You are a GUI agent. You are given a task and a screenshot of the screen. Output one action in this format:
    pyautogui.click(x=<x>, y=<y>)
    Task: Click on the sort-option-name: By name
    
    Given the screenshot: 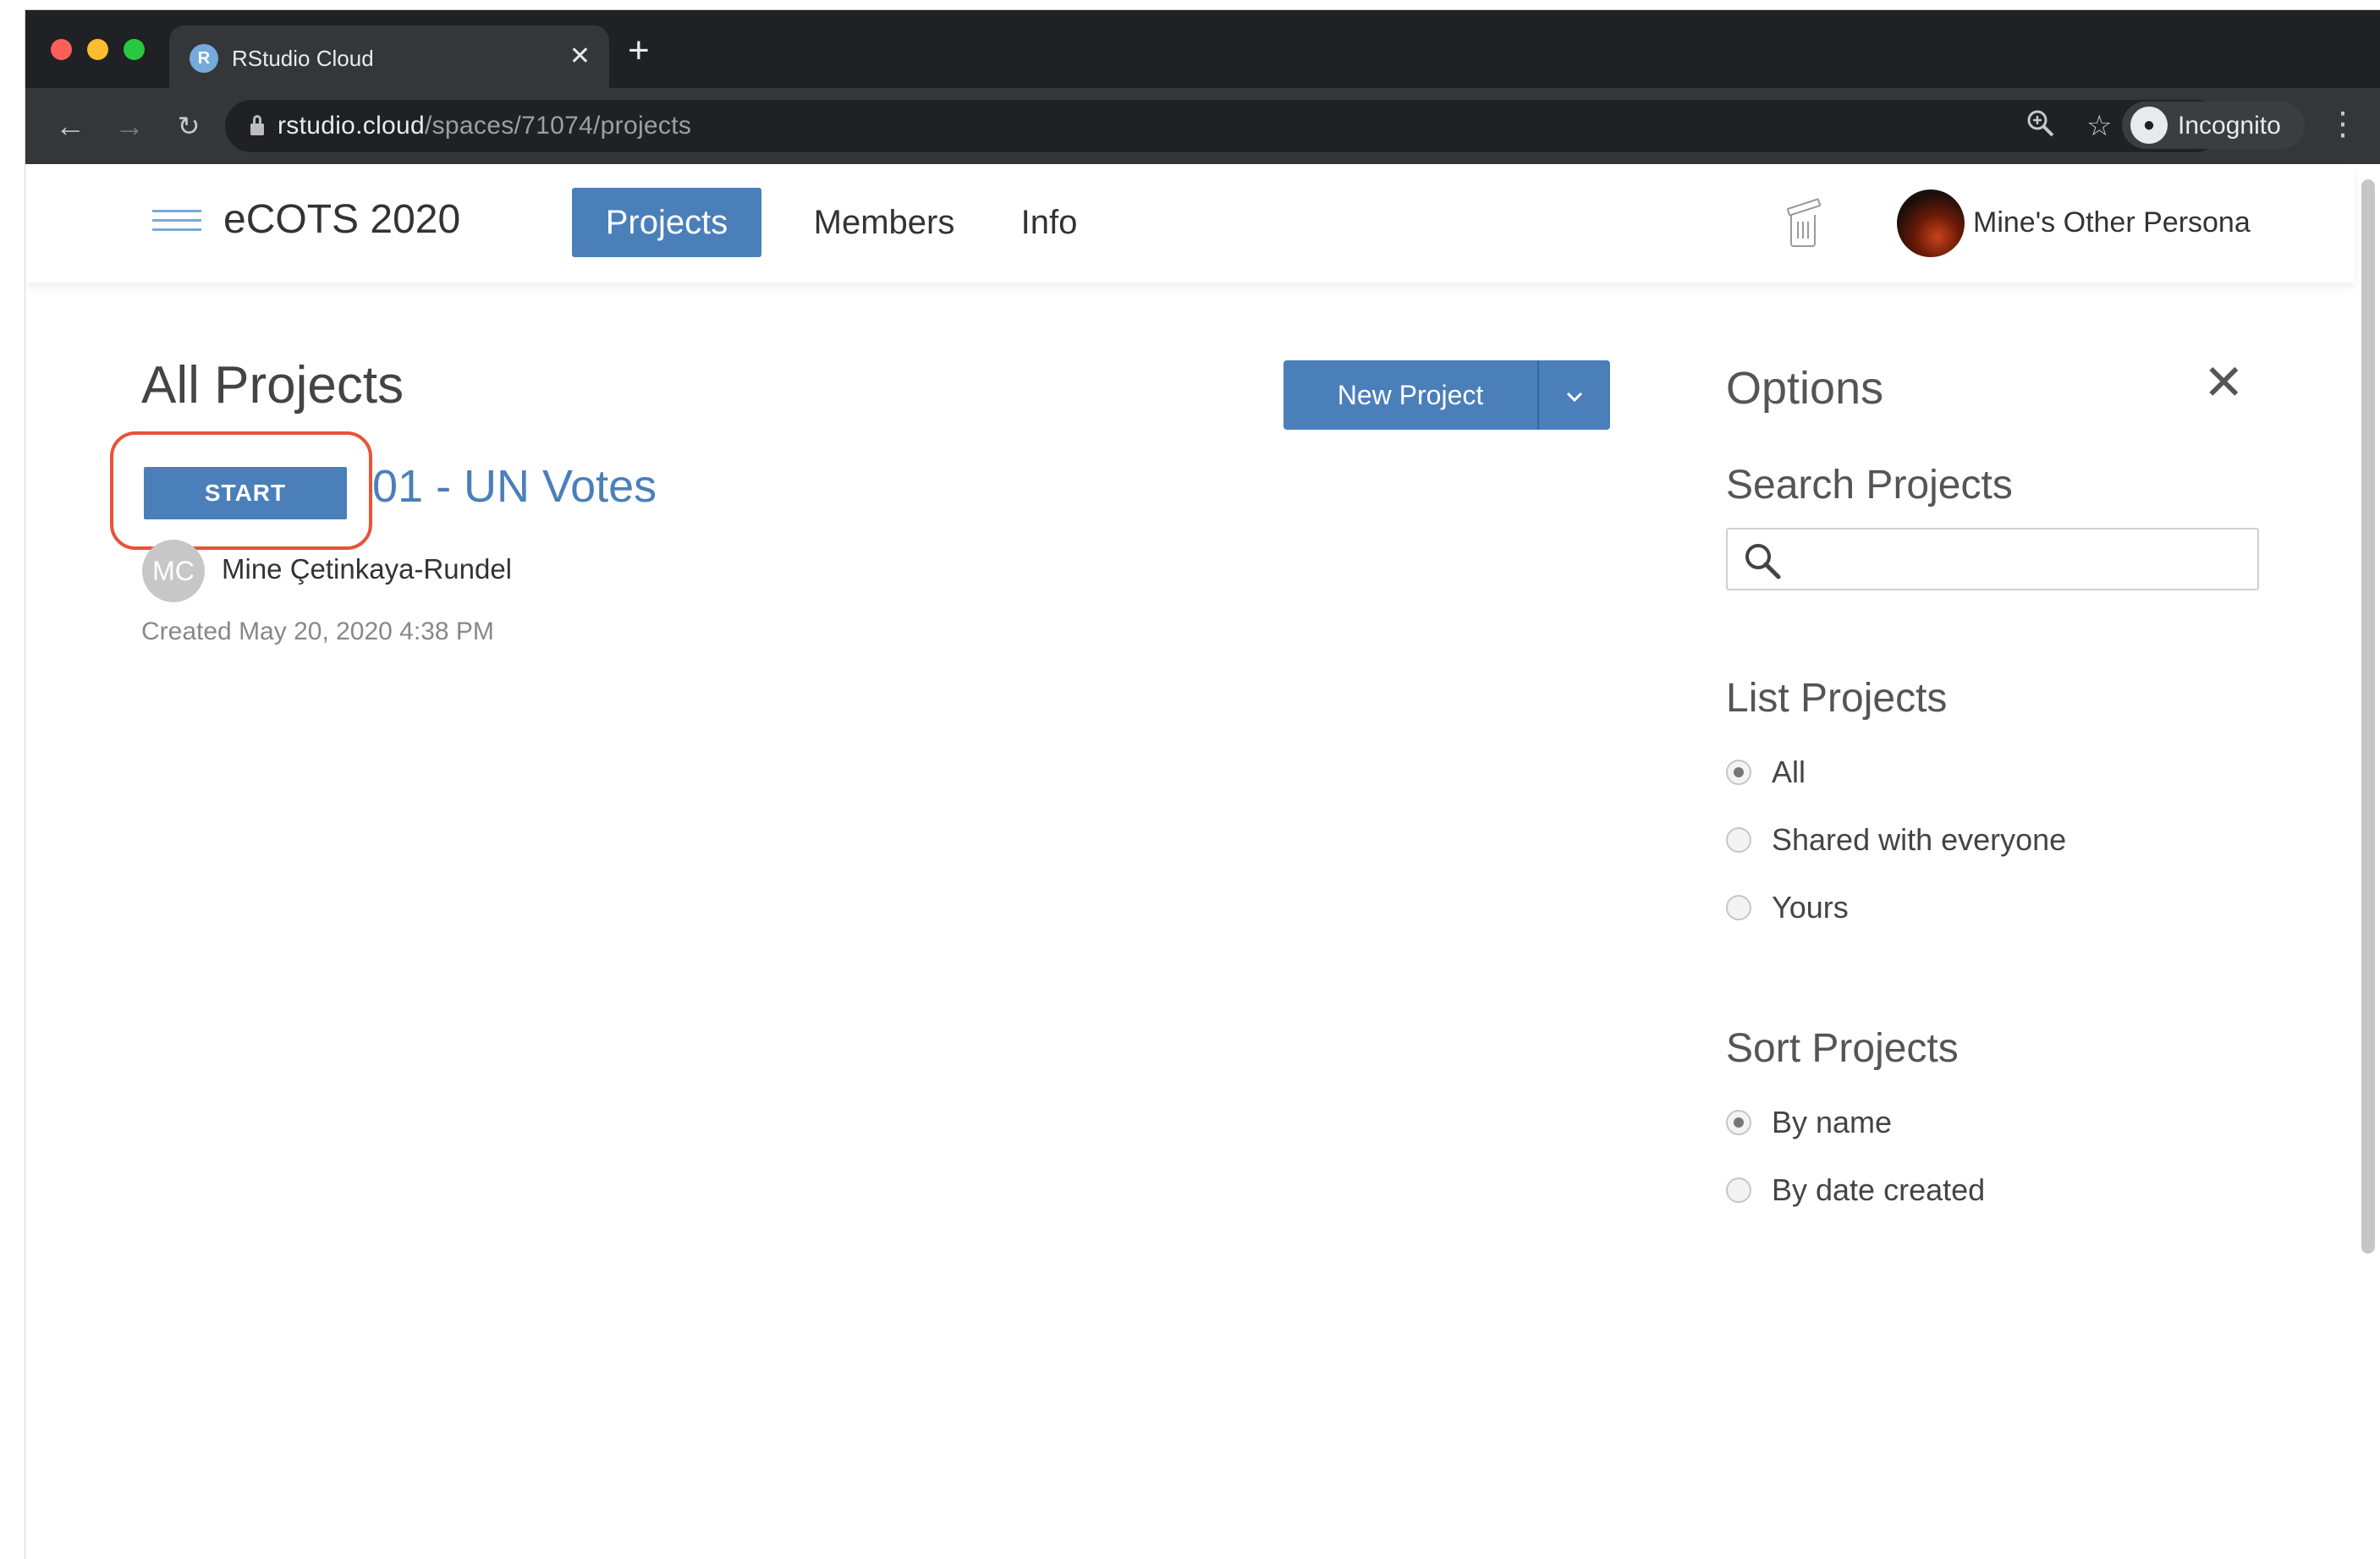 What is the action you would take?
    pyautogui.click(x=1809, y=1122)
    